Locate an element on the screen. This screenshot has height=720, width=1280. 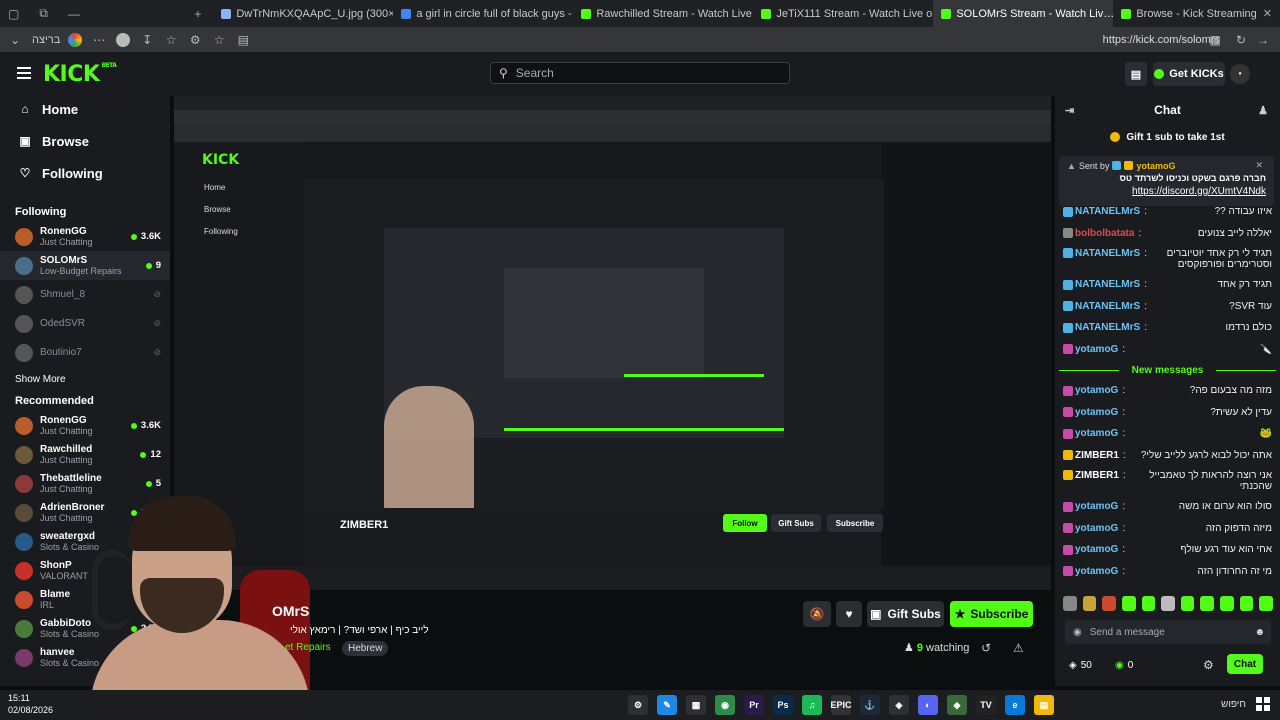
taskbar-app-icon: ◈ is located at coordinates (899, 705).